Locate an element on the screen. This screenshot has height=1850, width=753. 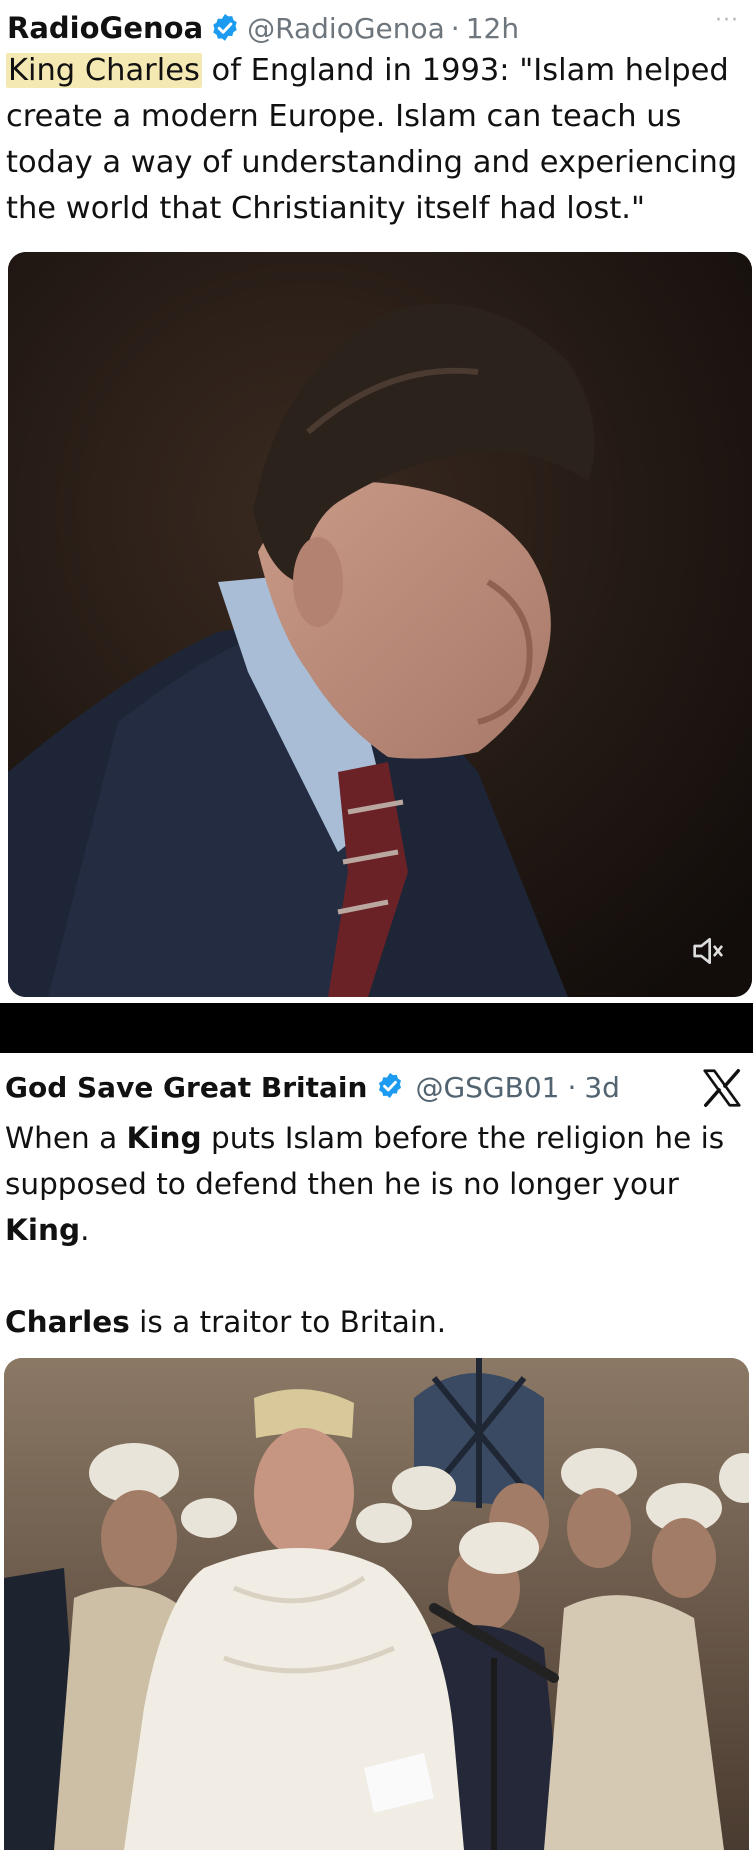
author-name: RadioGenoa is located at coordinates (105, 28).